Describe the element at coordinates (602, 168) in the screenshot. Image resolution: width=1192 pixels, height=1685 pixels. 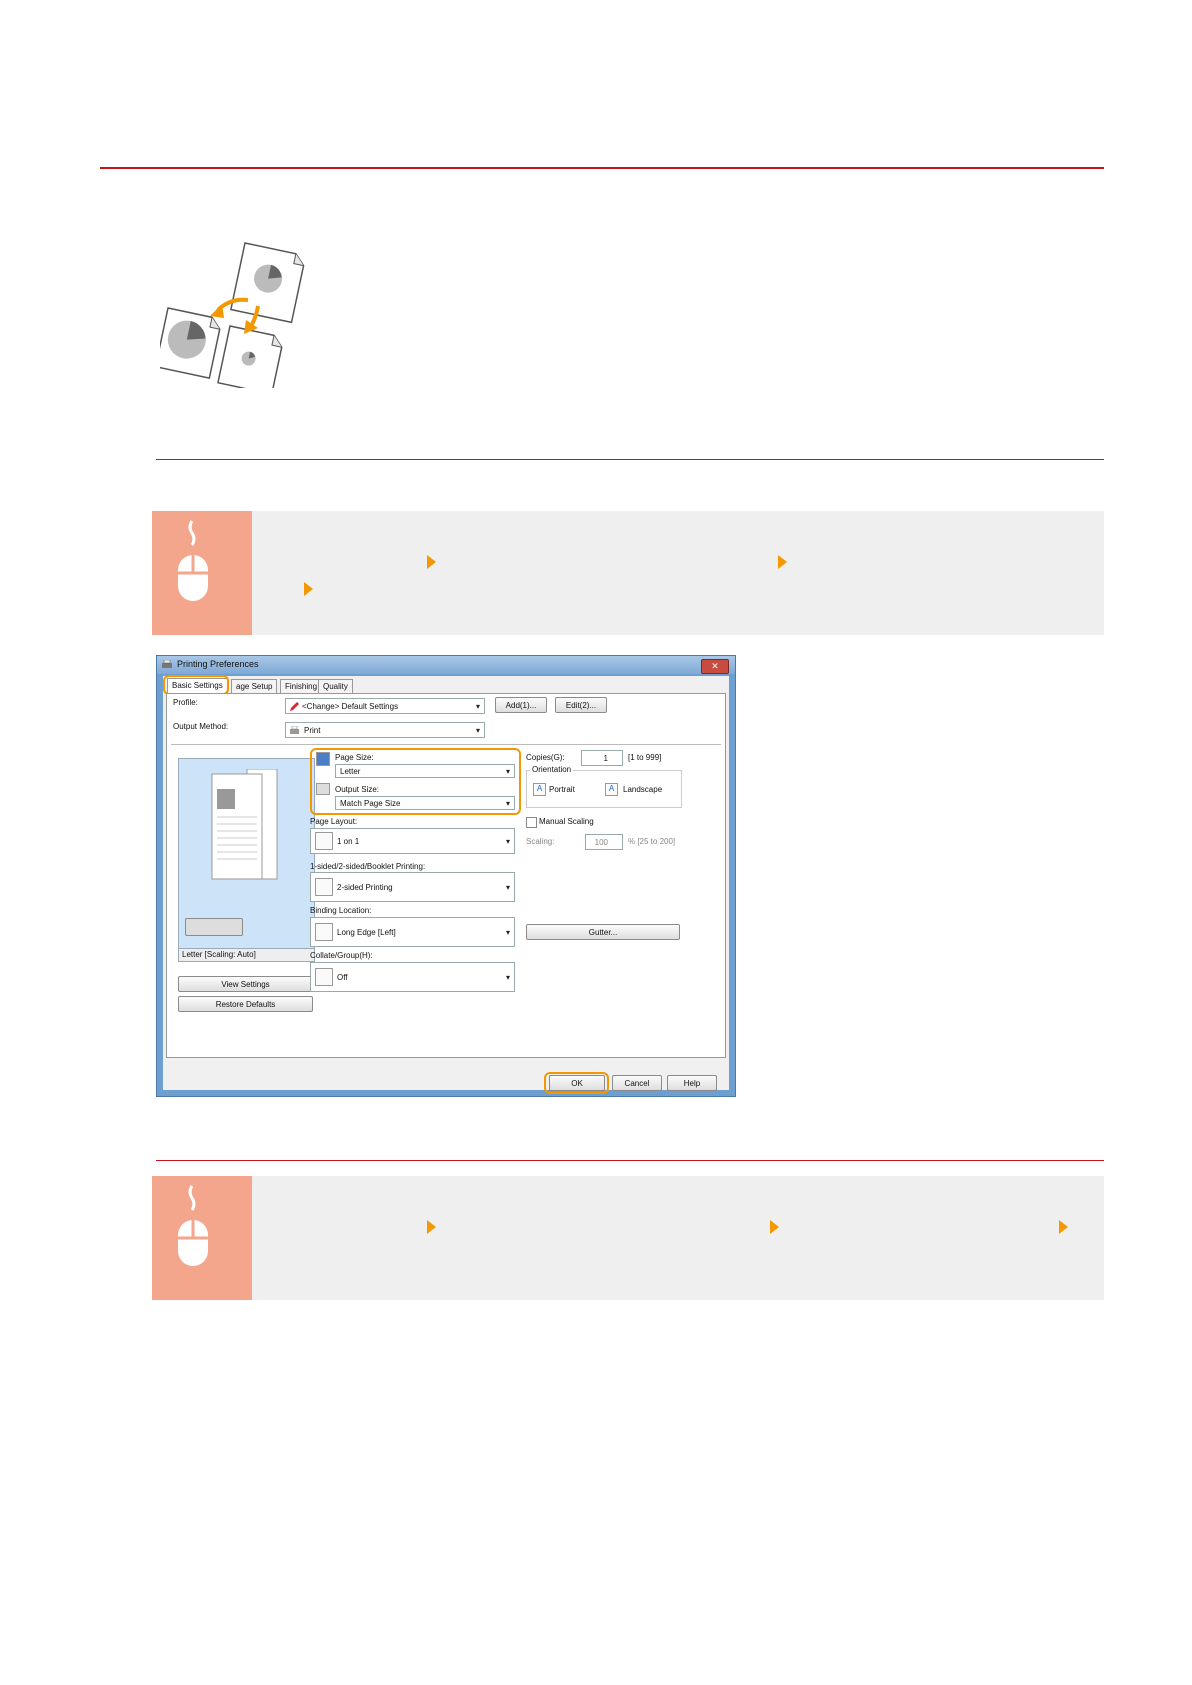
I see `header-rule` at that location.